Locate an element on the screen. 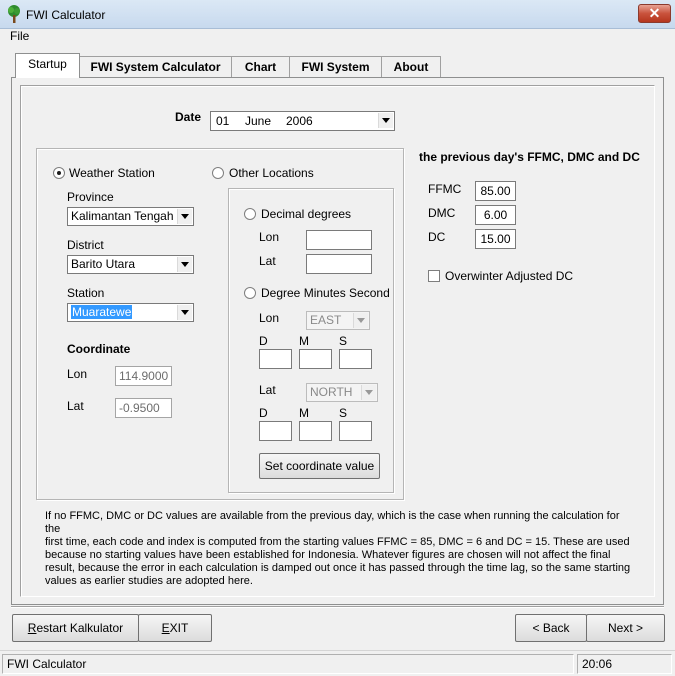  weather-station-label: Weather Station is located at coordinates (112, 173).